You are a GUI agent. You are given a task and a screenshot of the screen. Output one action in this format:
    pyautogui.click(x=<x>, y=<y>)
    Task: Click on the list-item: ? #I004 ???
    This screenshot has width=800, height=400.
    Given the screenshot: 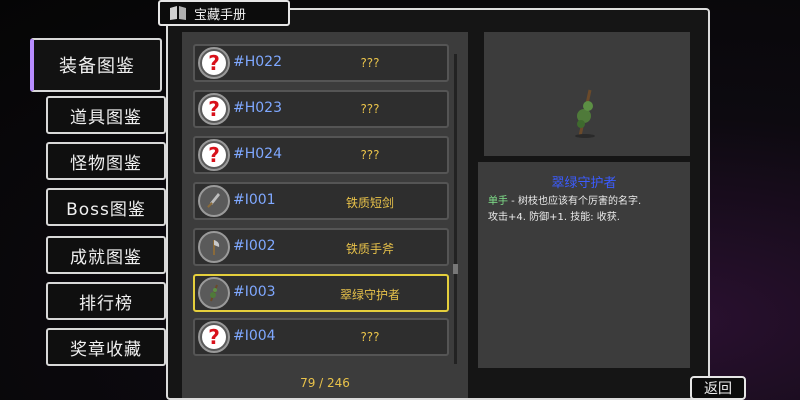 What is the action you would take?
    pyautogui.click(x=321, y=337)
    